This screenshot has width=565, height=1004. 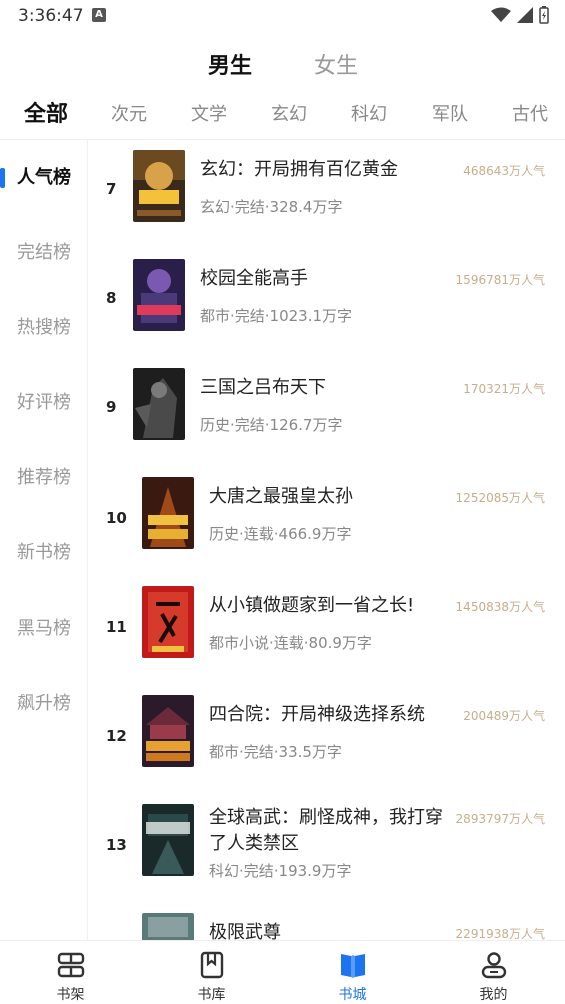 What do you see at coordinates (111, 189) in the screenshot?
I see `rank-number: 7` at bounding box center [111, 189].